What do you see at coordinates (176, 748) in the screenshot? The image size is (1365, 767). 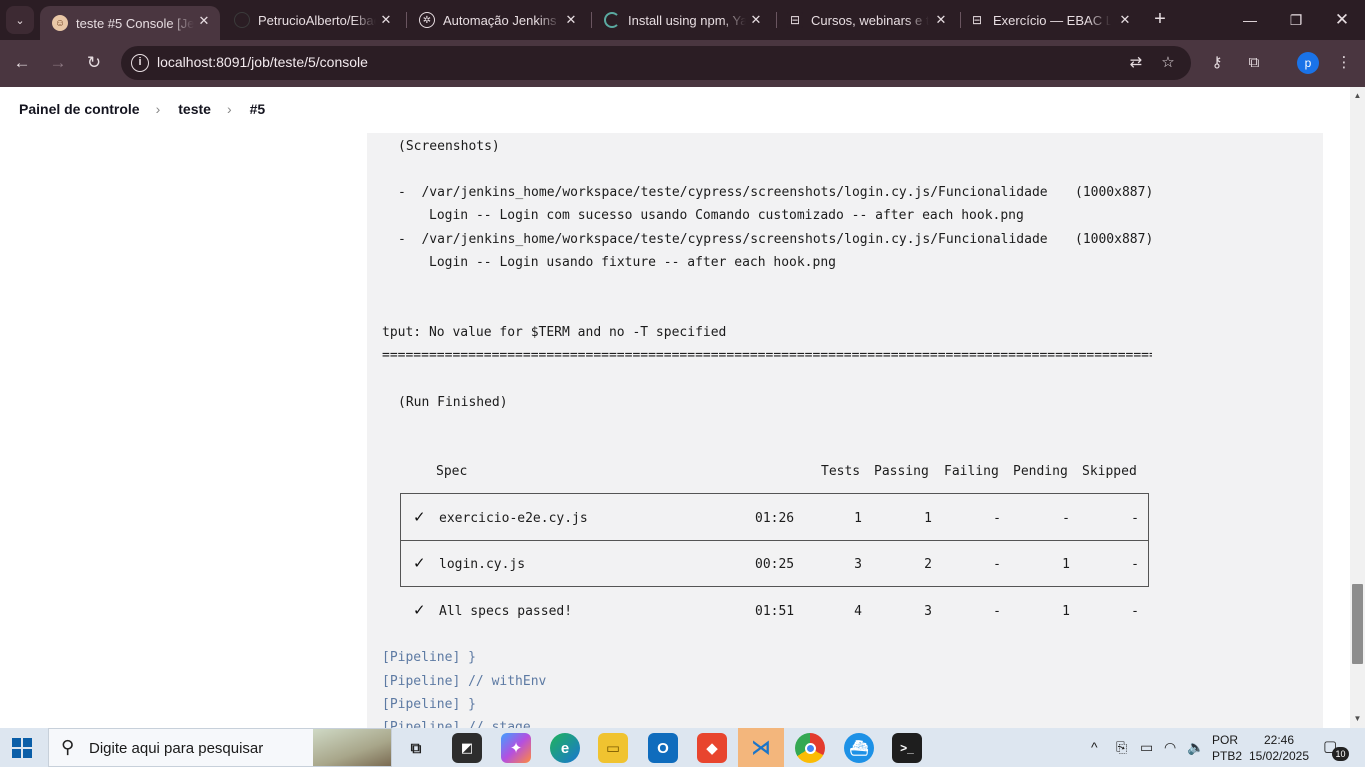 I see `taskbar-search-placeholder: Digite aqui para pesquisar` at bounding box center [176, 748].